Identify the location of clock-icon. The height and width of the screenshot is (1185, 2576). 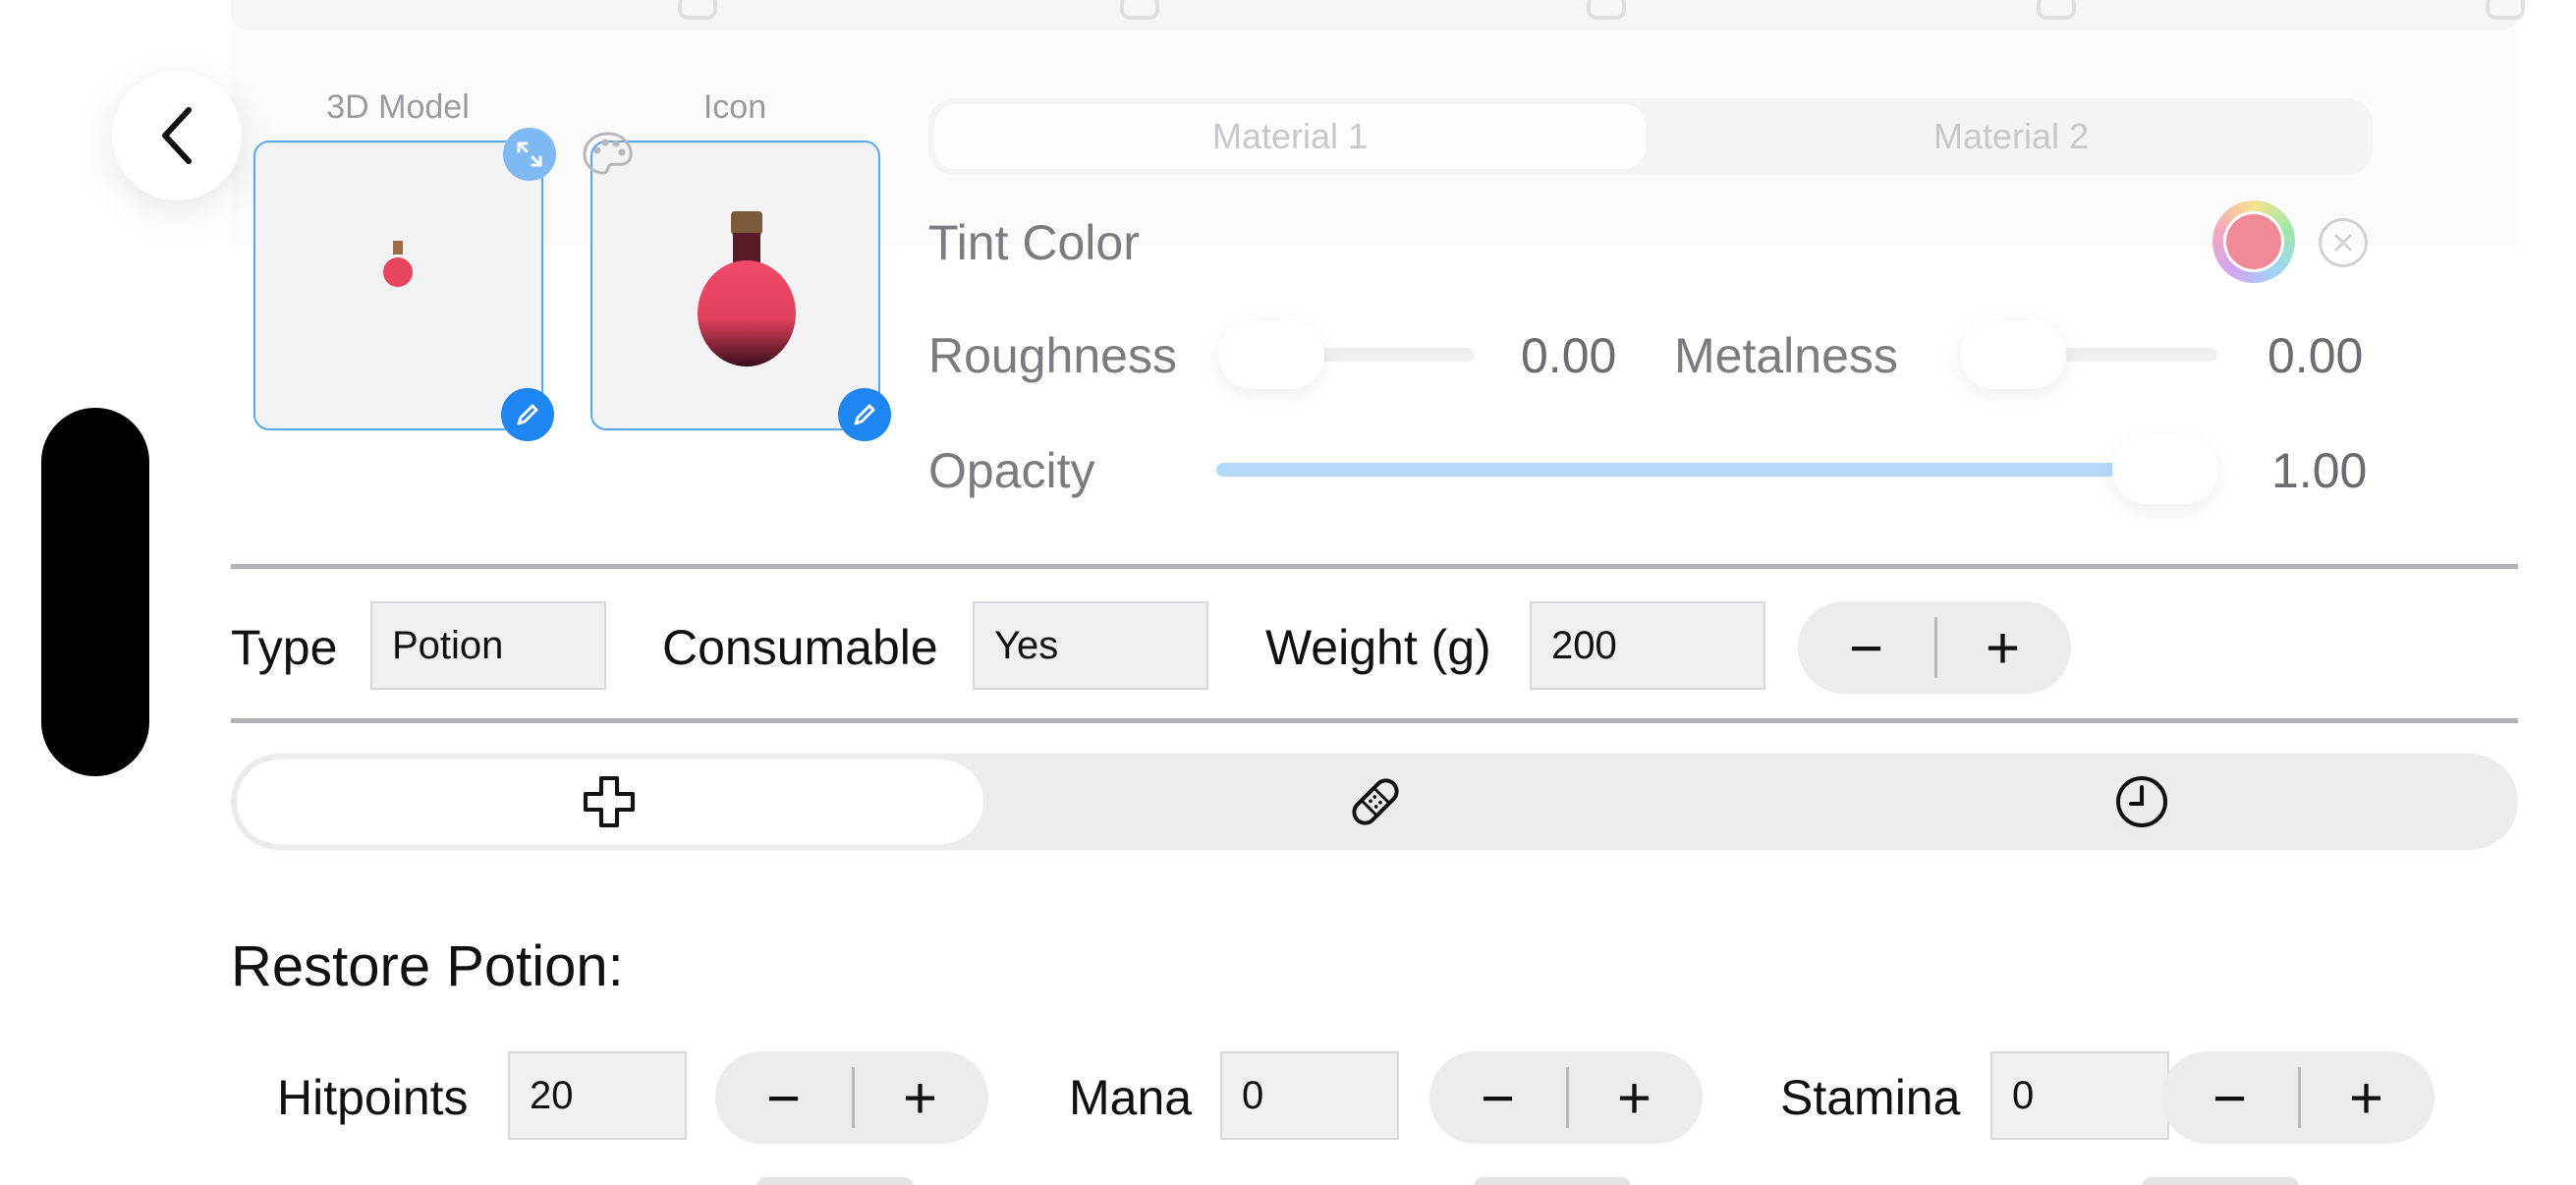
(2141, 802).